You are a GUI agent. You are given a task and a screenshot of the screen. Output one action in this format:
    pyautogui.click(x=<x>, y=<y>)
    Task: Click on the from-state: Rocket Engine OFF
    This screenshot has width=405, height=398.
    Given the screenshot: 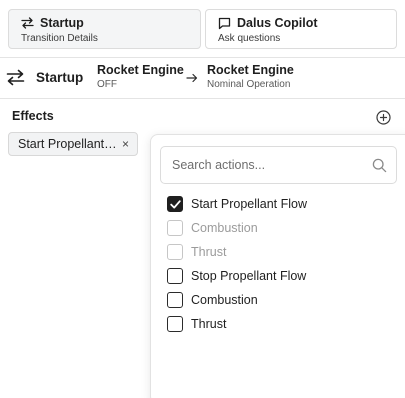 What is the action you would take?
    pyautogui.click(x=140, y=76)
    